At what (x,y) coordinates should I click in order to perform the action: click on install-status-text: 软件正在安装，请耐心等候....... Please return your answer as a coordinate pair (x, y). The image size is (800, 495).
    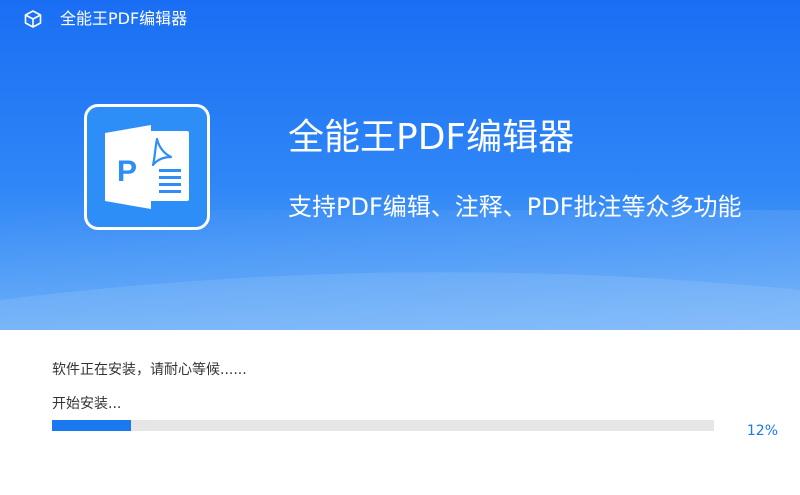
    Looking at the image, I should click on (149, 370).